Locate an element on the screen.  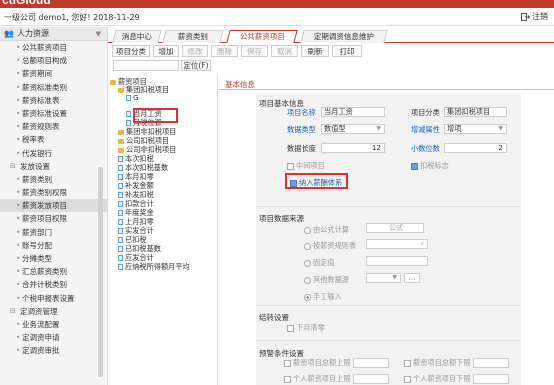
tree-item: 已扣税基数 is located at coordinates (139, 249).